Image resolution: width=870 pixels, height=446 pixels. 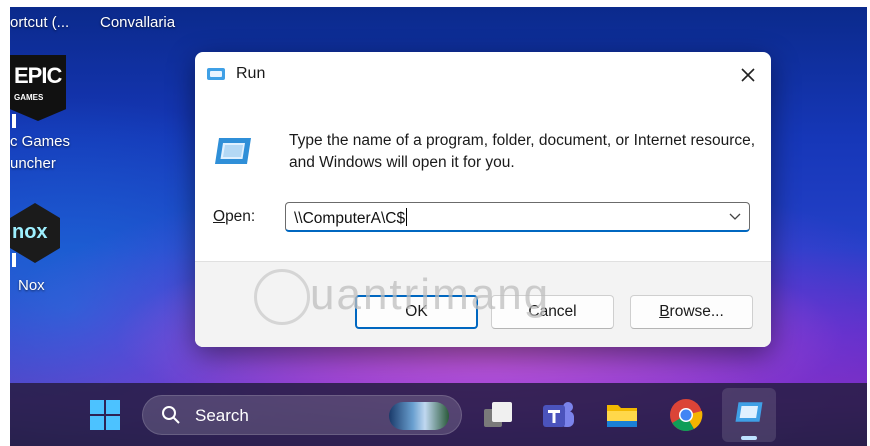 What do you see at coordinates (416, 312) in the screenshot?
I see `ok-button: OK` at bounding box center [416, 312].